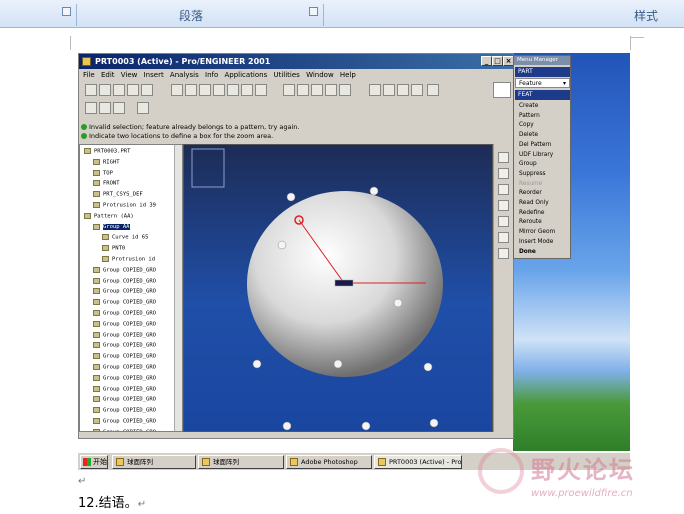  I want to click on coordinate-systems-icon, so click(417, 90).